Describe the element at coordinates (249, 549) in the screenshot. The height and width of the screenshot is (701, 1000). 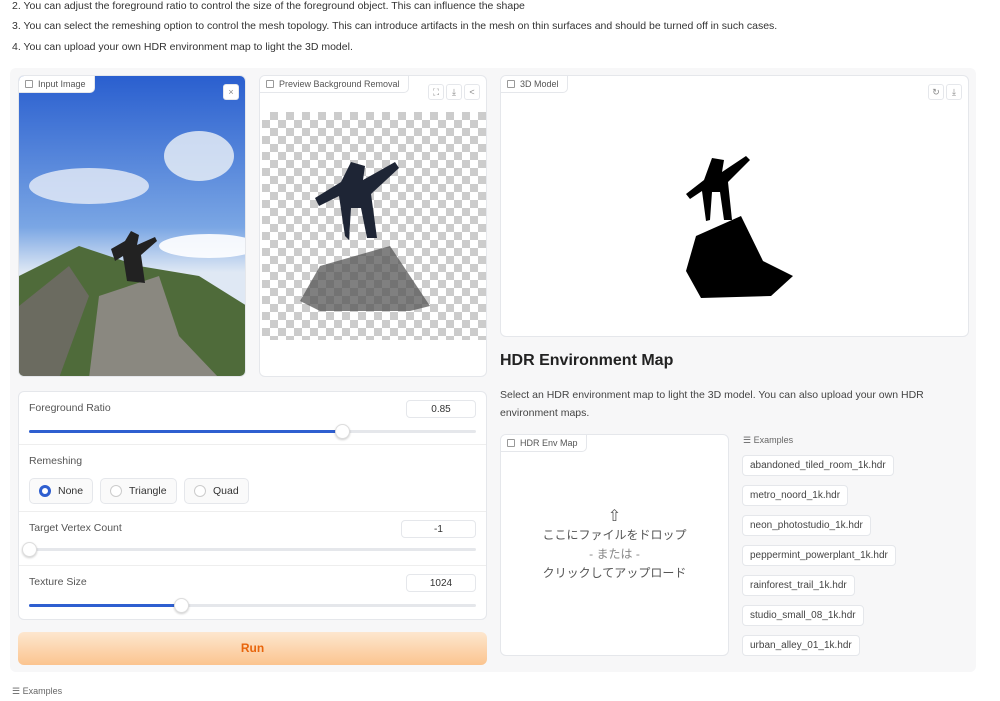
I see `vertex-count-slider` at that location.